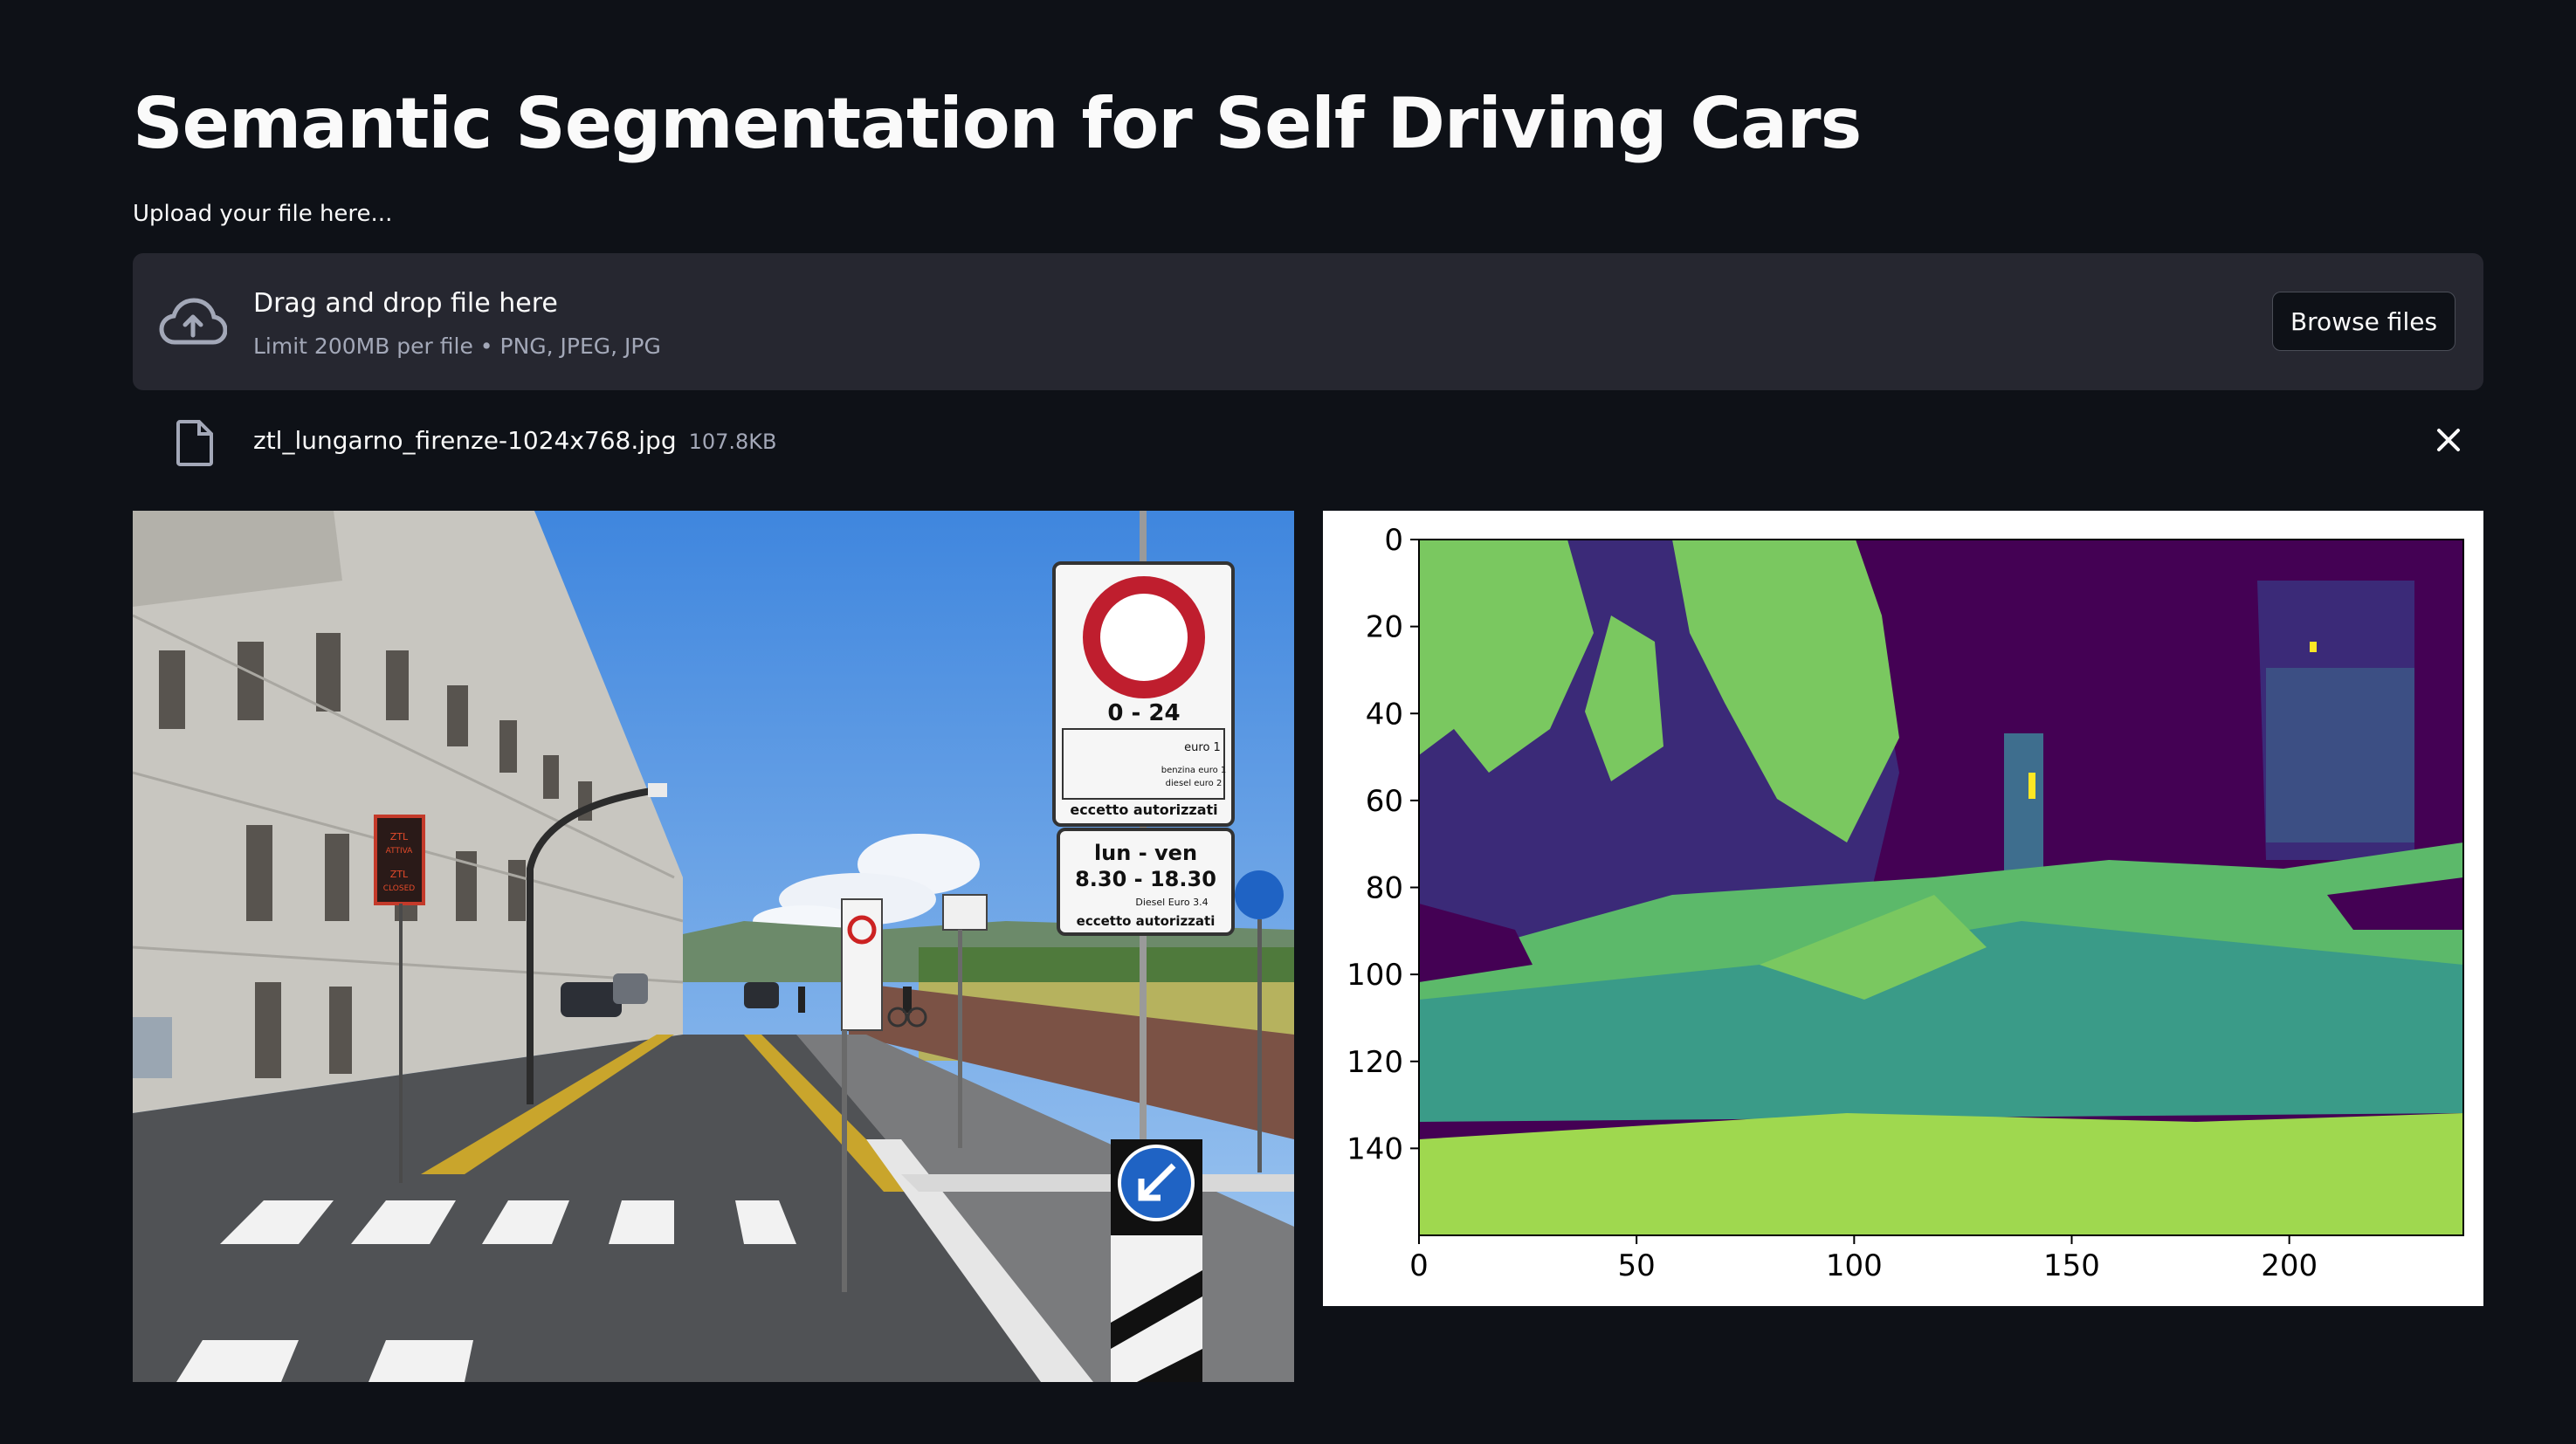 This screenshot has height=1444, width=2576. What do you see at coordinates (2448, 440) in the screenshot?
I see `close-icon` at bounding box center [2448, 440].